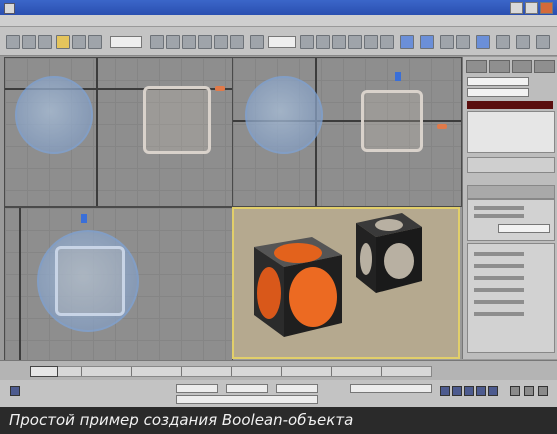 The height and width of the screenshot is (434, 557). I want to click on sphere-right-cut, so click(313, 297).